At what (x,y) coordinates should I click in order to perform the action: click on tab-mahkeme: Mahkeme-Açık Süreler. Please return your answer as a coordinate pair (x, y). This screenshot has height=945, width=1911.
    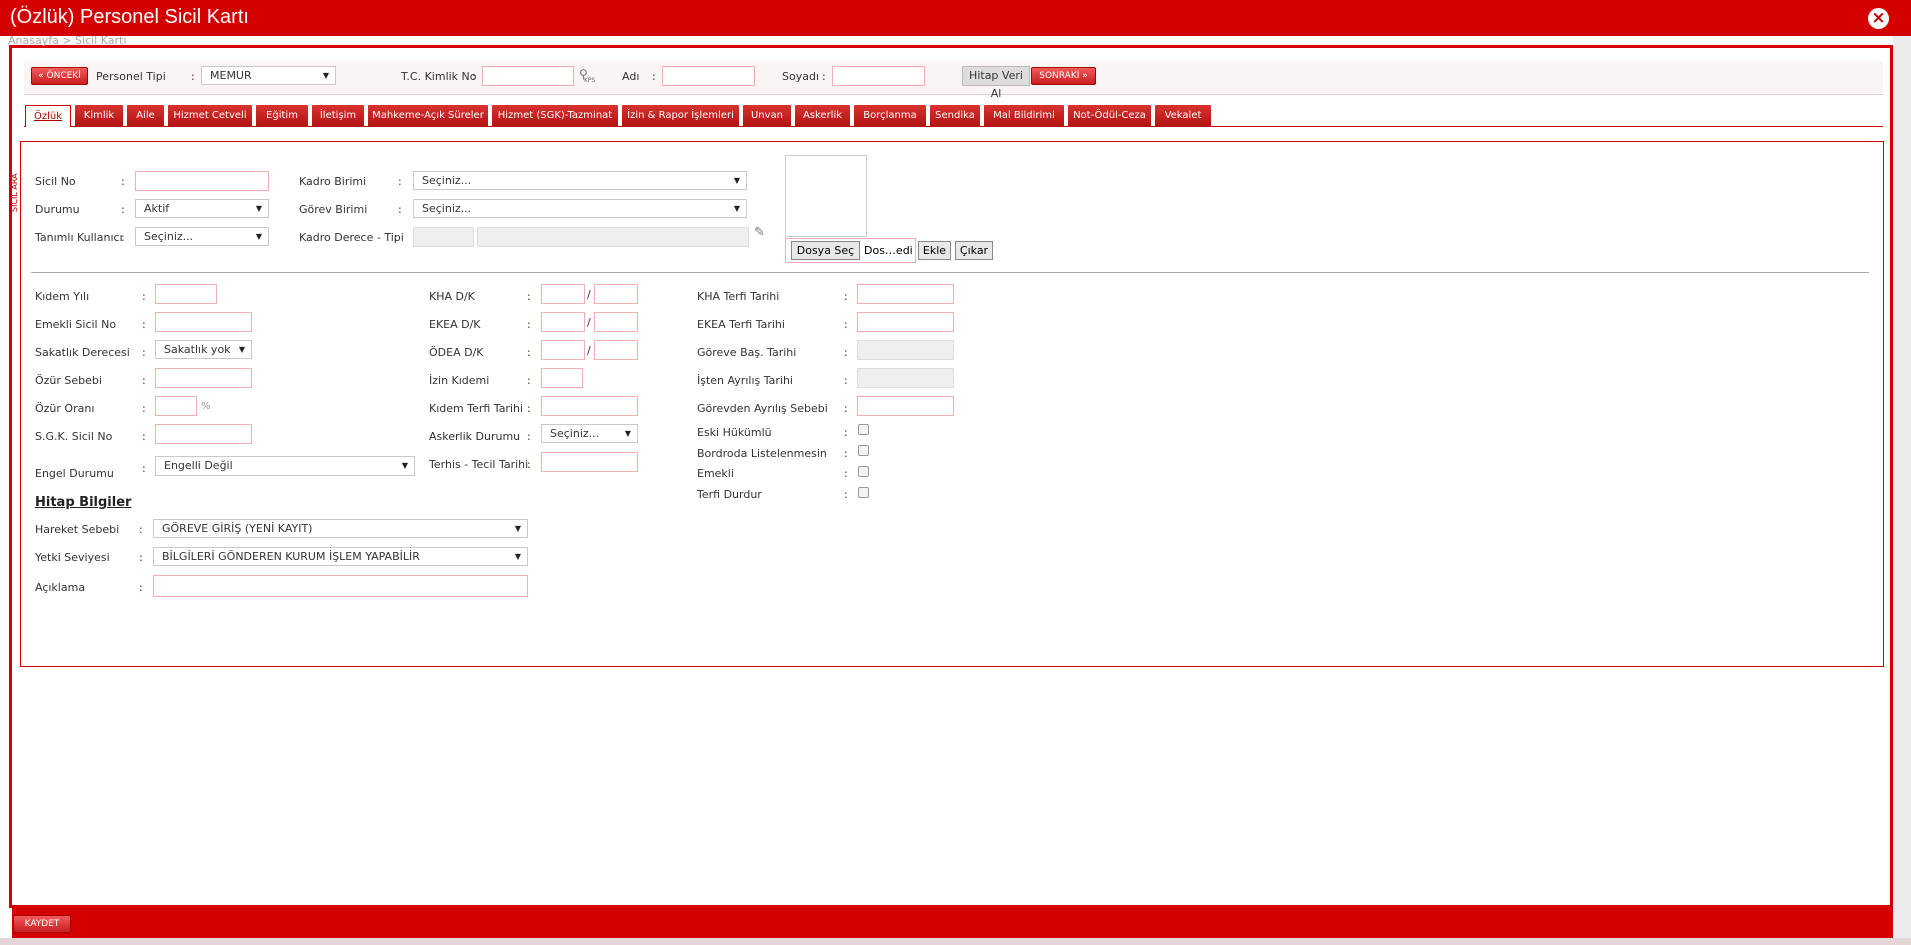
    Looking at the image, I should click on (428, 116).